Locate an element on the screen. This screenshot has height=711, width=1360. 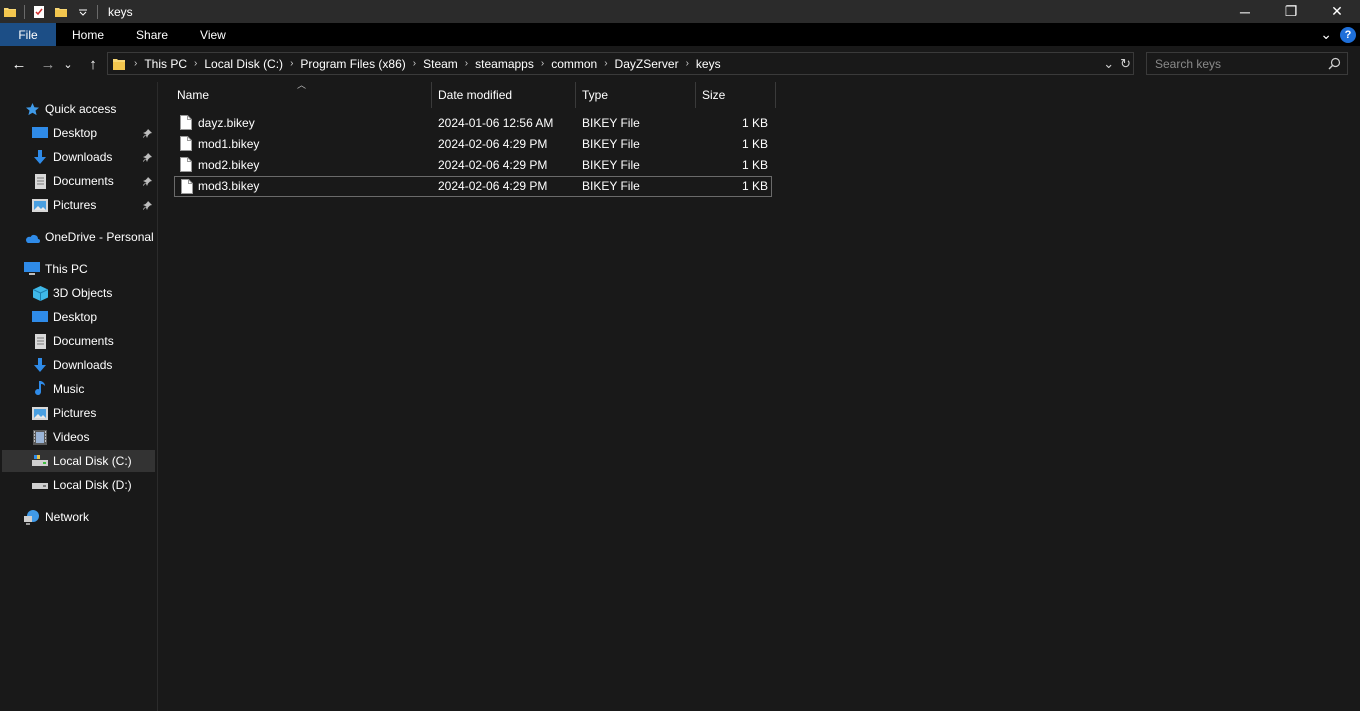
sidebar-item-label: Network is located at coordinates (67, 517).